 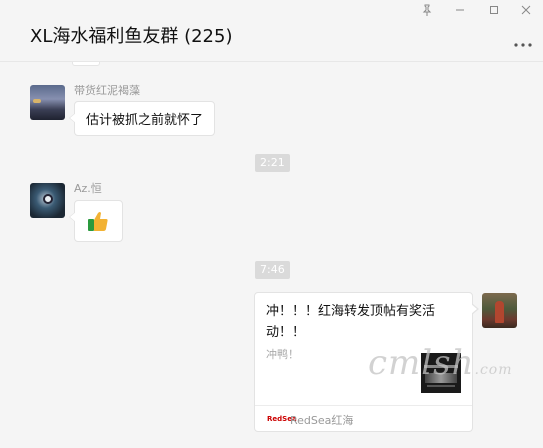 What do you see at coordinates (494, 12) in the screenshot?
I see `maximize-icon` at bounding box center [494, 12].